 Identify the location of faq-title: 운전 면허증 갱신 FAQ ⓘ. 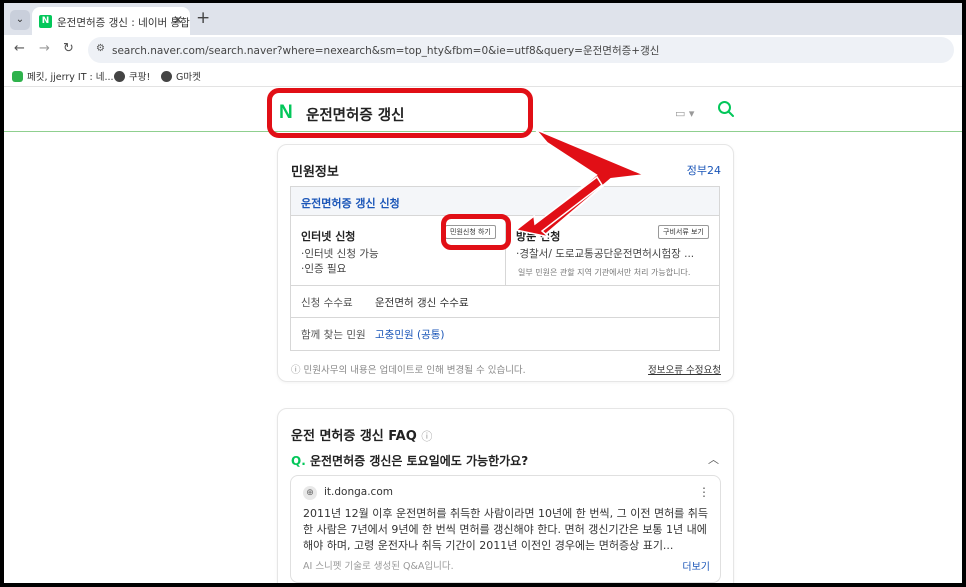
(362, 436).